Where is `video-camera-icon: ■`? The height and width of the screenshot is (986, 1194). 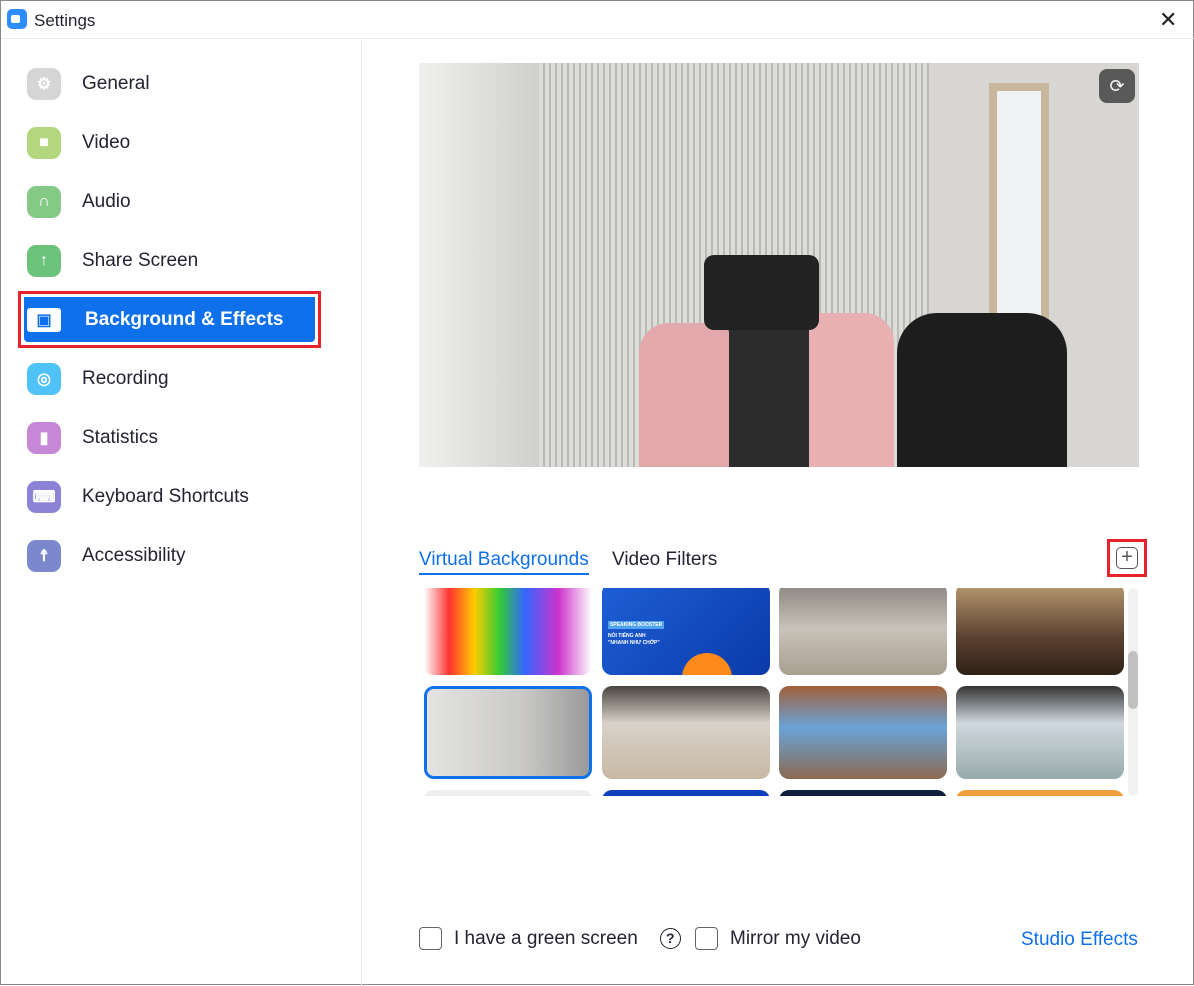 video-camera-icon: ■ is located at coordinates (44, 142).